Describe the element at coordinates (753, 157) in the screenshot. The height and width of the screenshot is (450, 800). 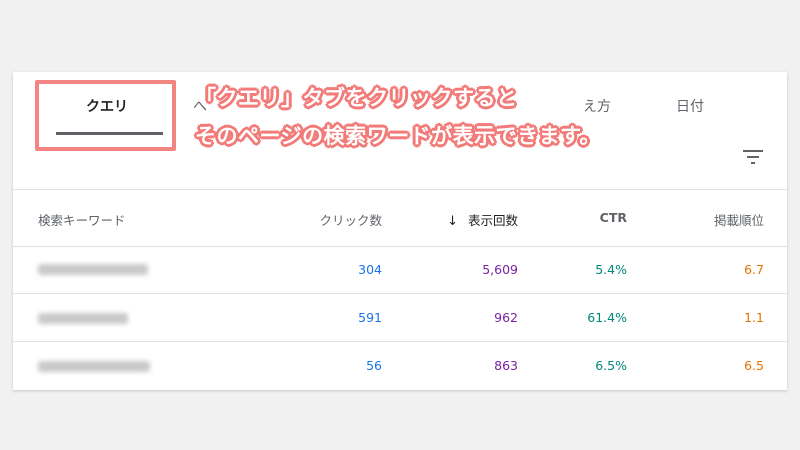
I see `filter-icon` at that location.